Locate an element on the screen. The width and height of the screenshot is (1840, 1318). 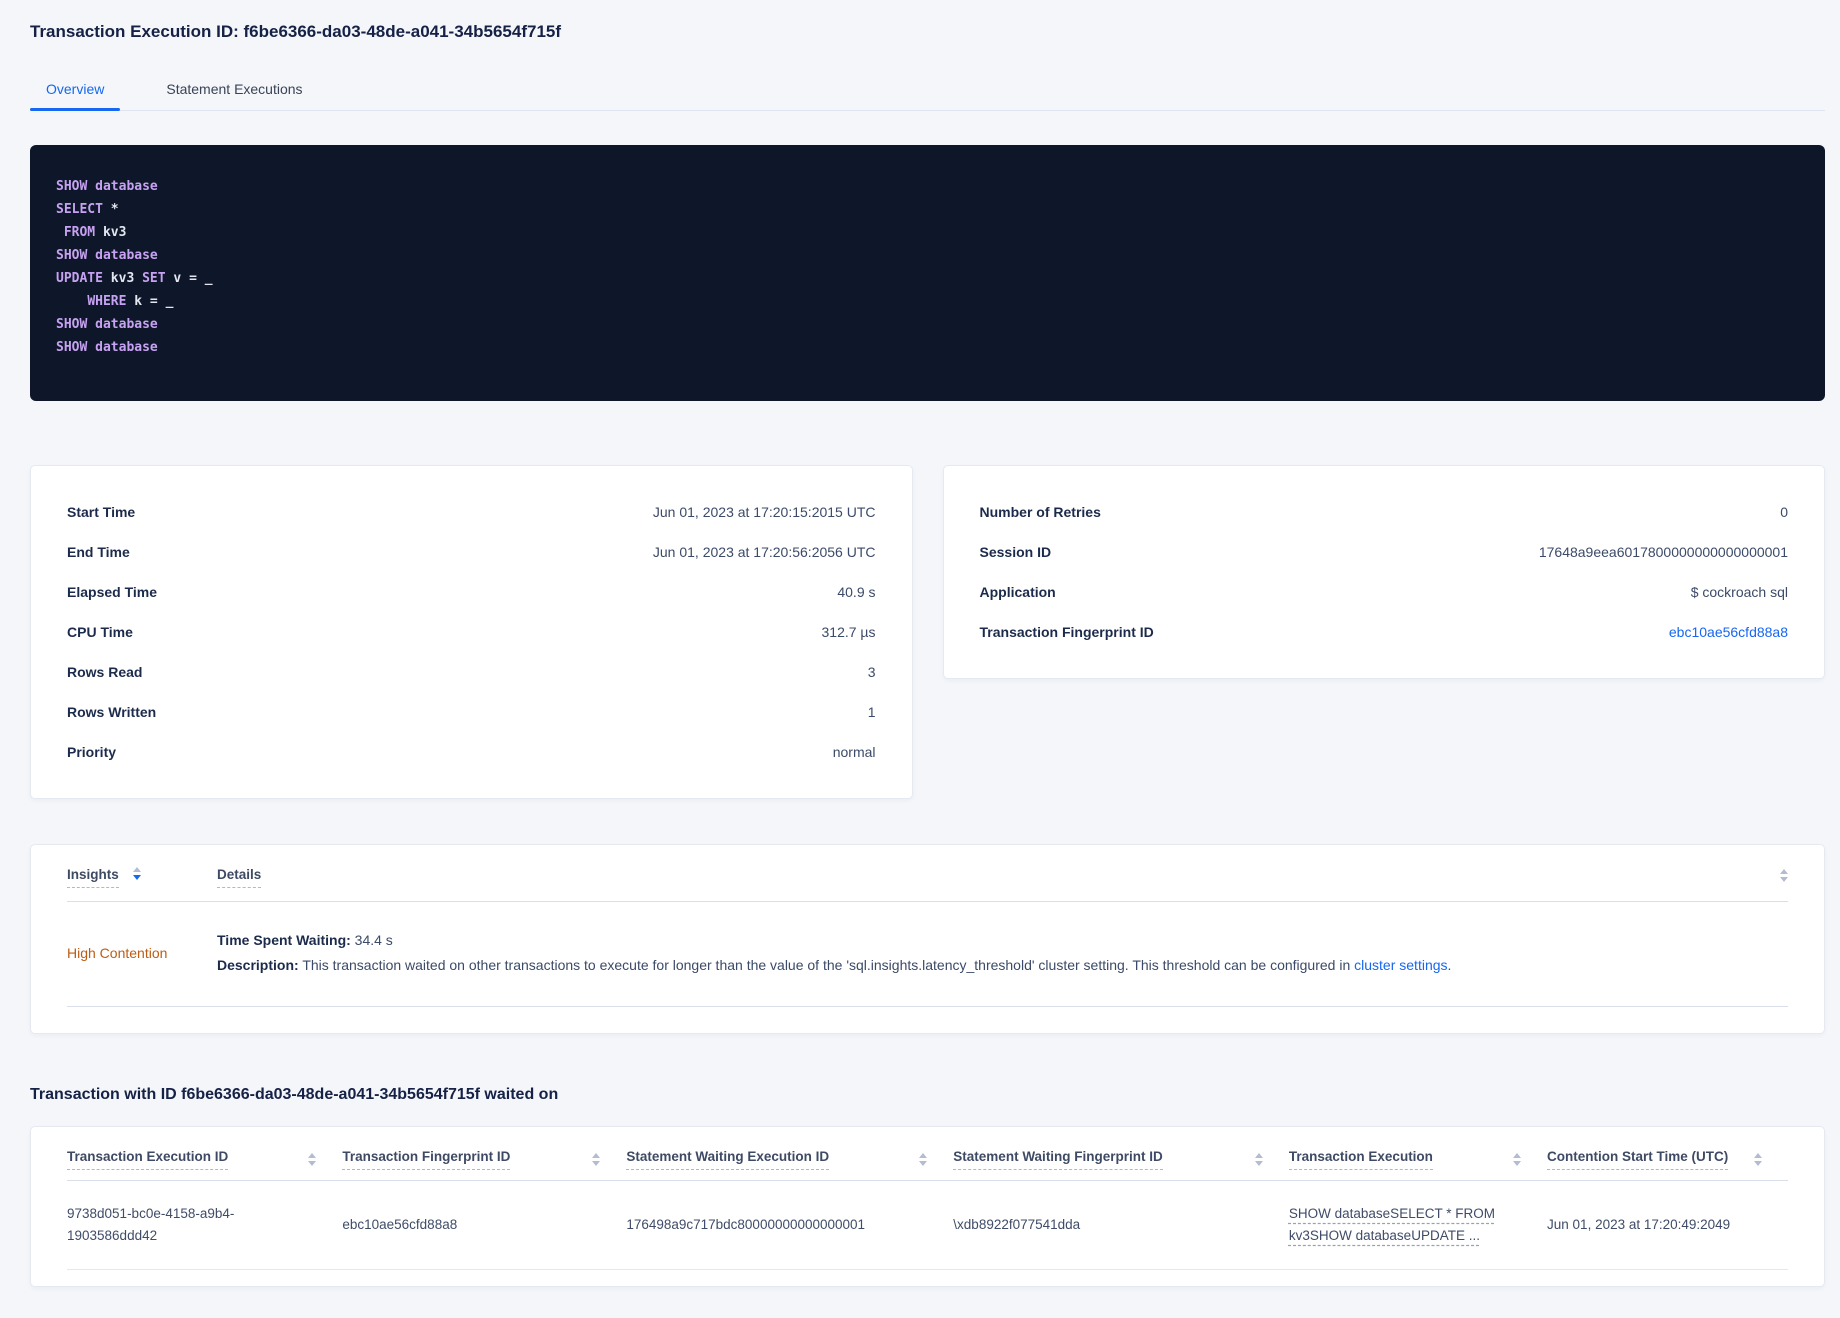
row-label: Rows Written is located at coordinates (112, 712).